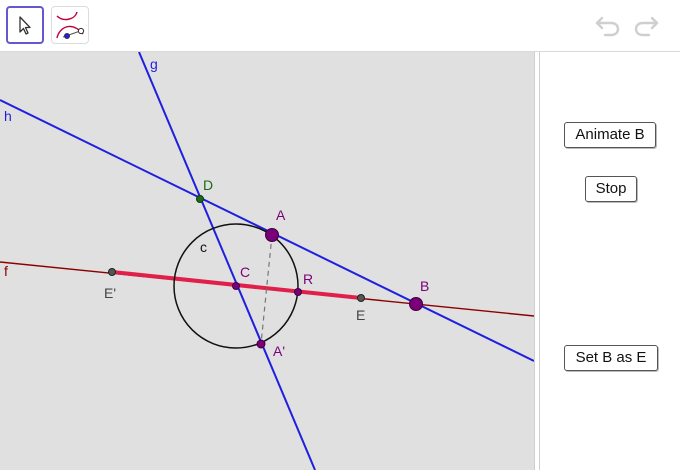 The height and width of the screenshot is (470, 680). I want to click on label-e: E, so click(360, 315).